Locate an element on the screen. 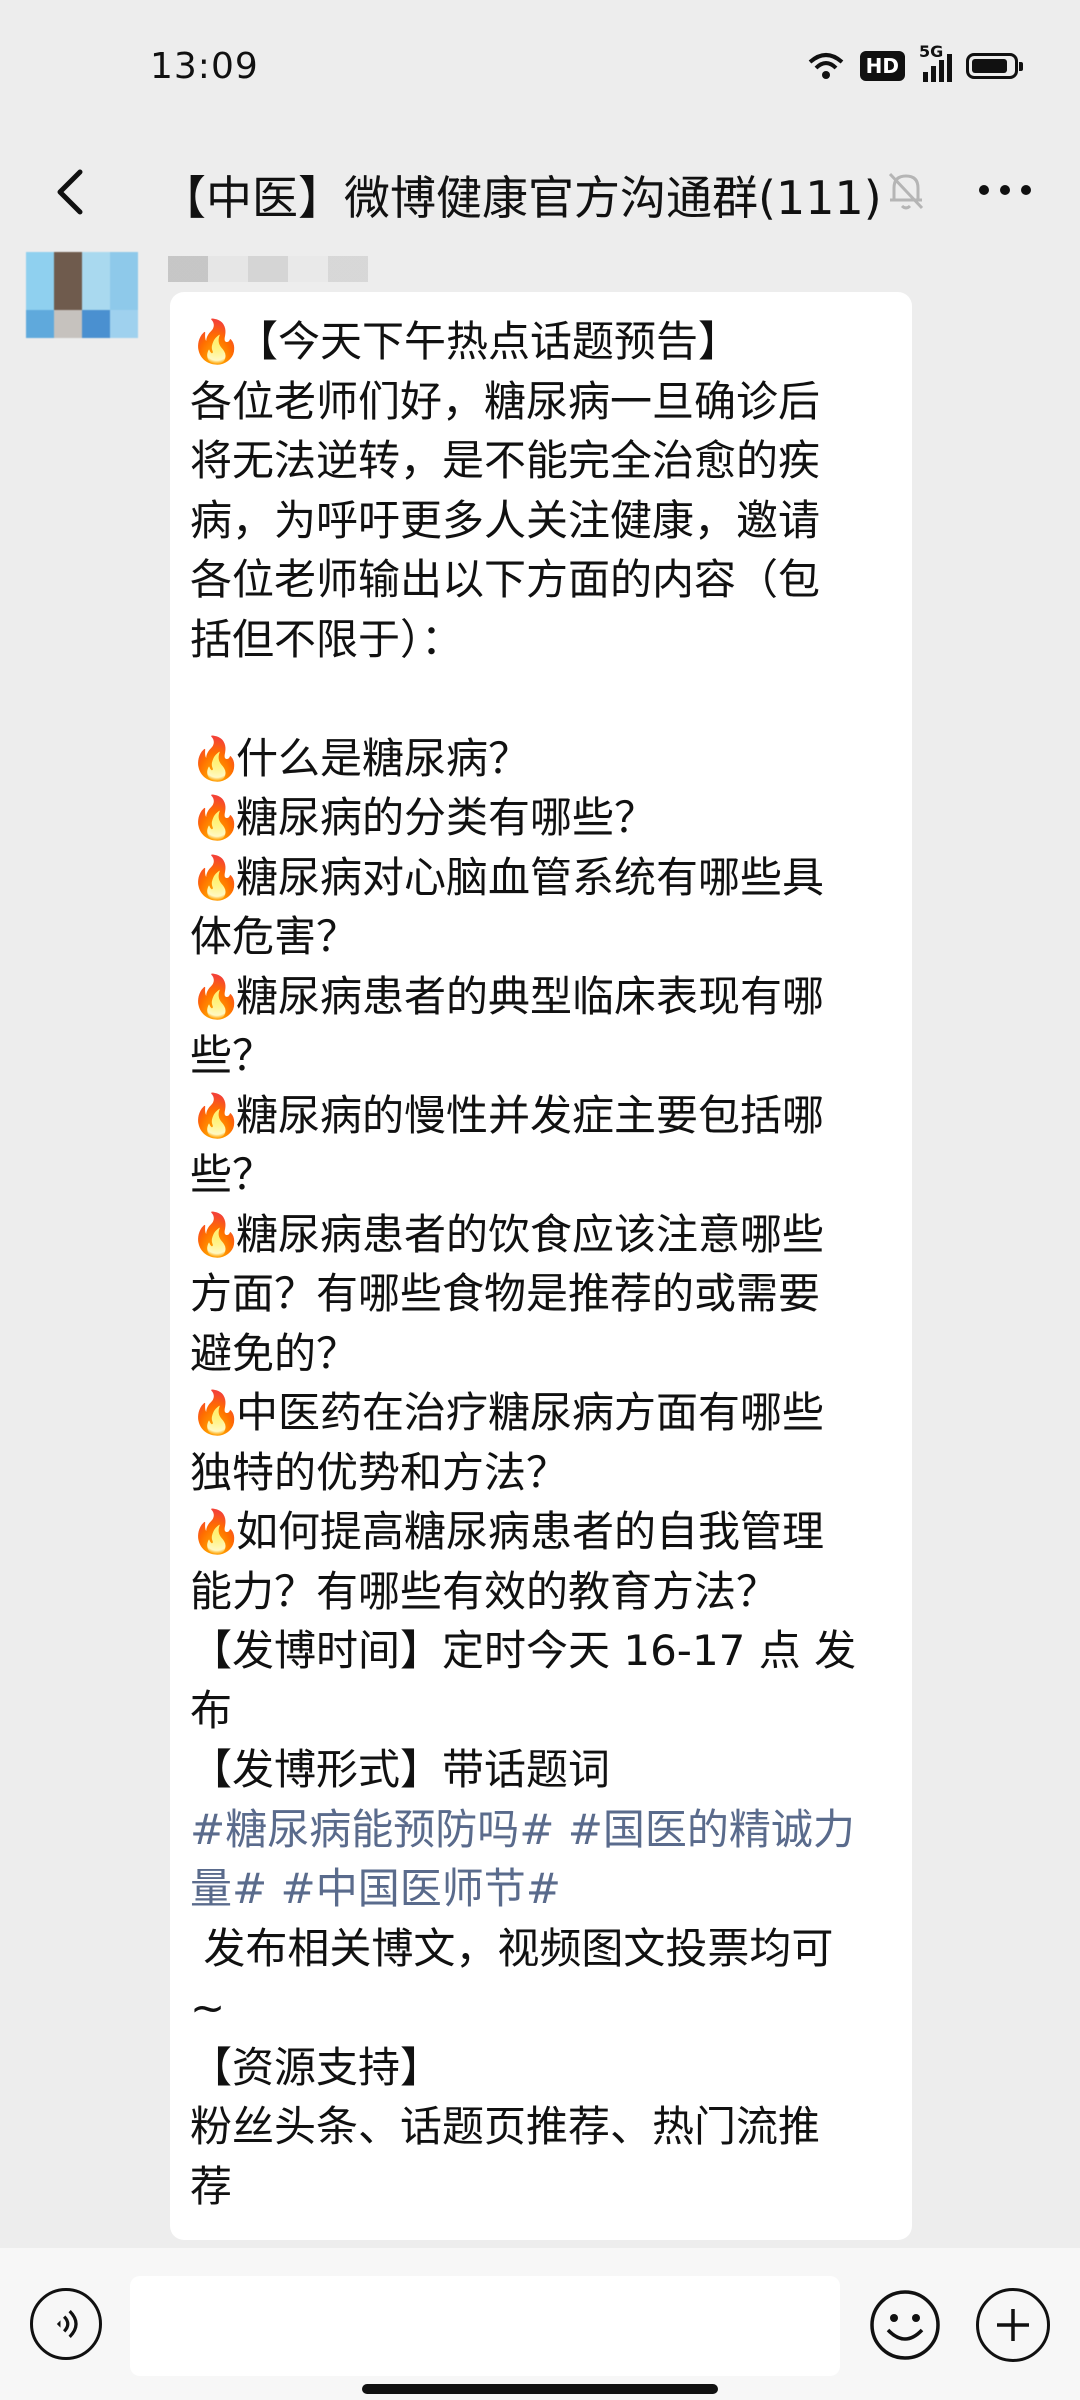 Image resolution: width=1080 pixels, height=2400 pixels. home-indicator is located at coordinates (540, 2389).